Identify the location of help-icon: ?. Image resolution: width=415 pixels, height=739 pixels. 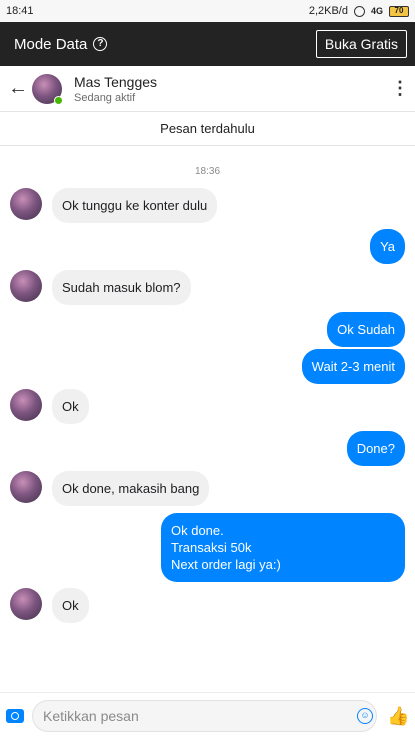
(100, 44).